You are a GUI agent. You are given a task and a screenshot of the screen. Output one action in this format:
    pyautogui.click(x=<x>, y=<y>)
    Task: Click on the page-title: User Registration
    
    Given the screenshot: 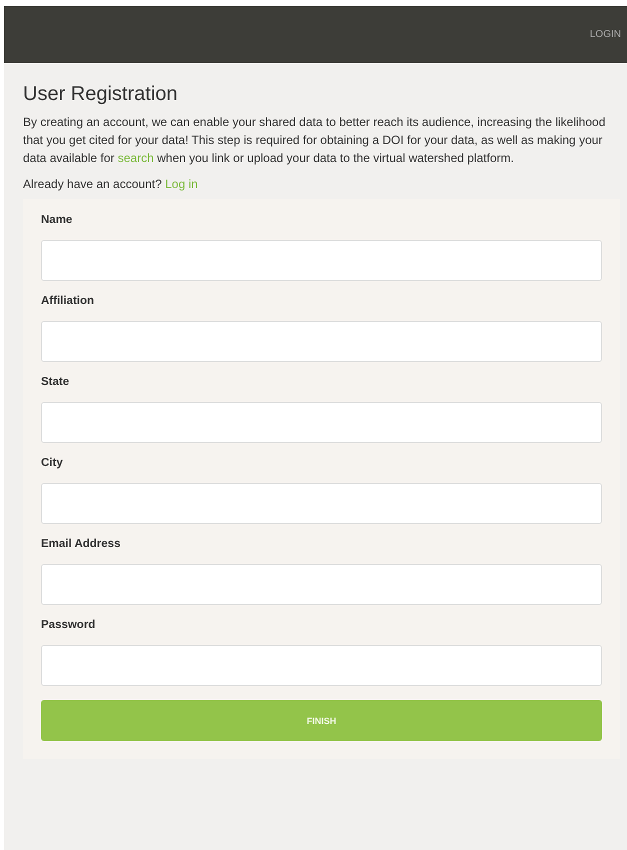 What is the action you would take?
    pyautogui.click(x=101, y=94)
    